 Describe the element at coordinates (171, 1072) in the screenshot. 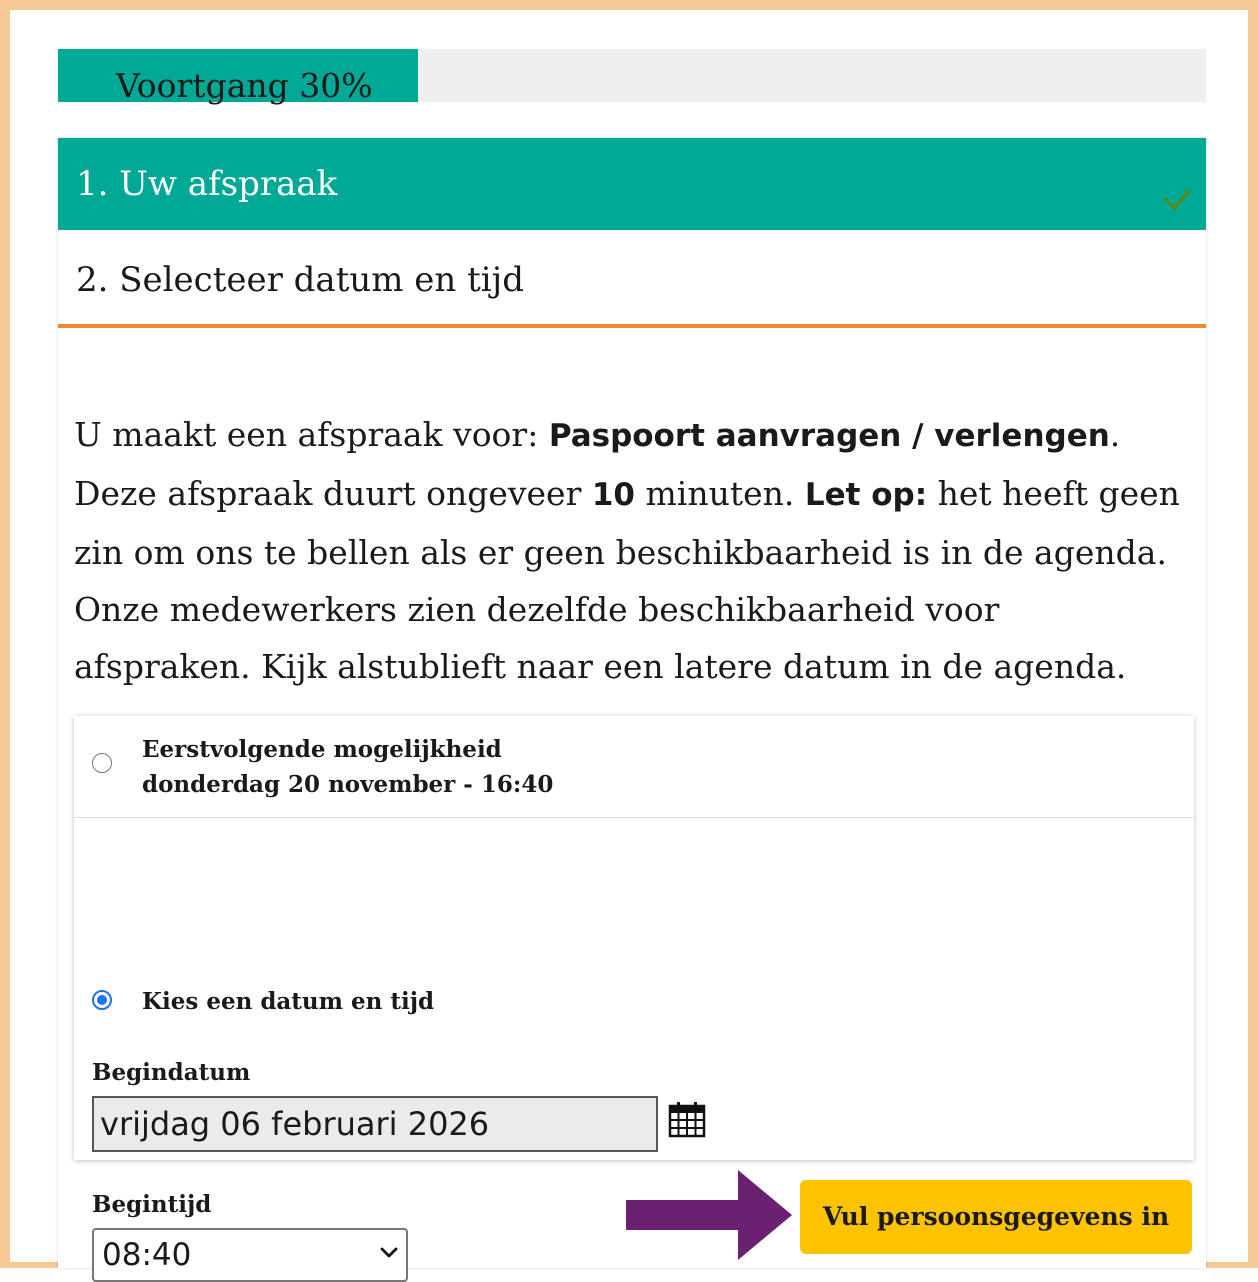

I see `start-date-label: Begindatum` at that location.